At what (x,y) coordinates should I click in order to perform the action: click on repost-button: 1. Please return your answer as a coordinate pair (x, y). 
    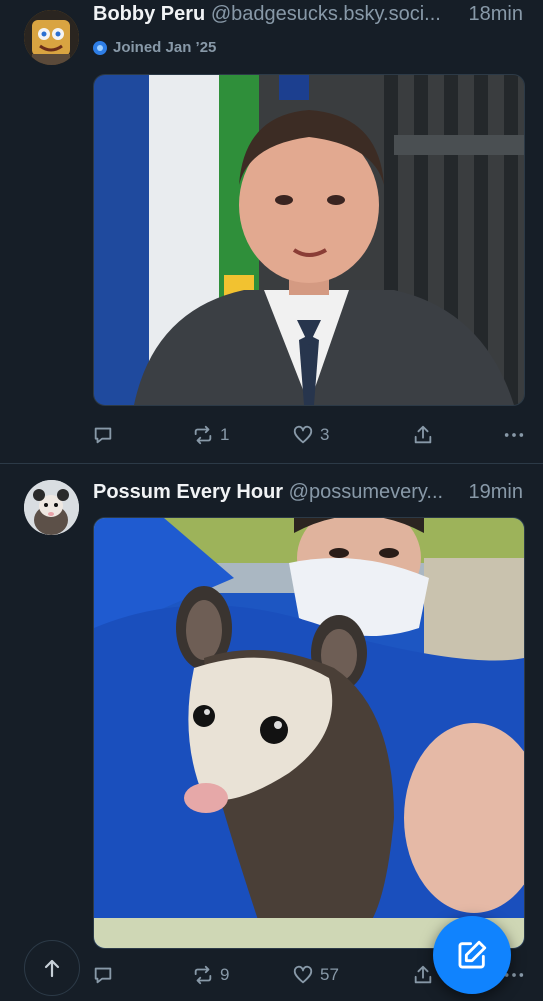
    Looking at the image, I should click on (242, 435).